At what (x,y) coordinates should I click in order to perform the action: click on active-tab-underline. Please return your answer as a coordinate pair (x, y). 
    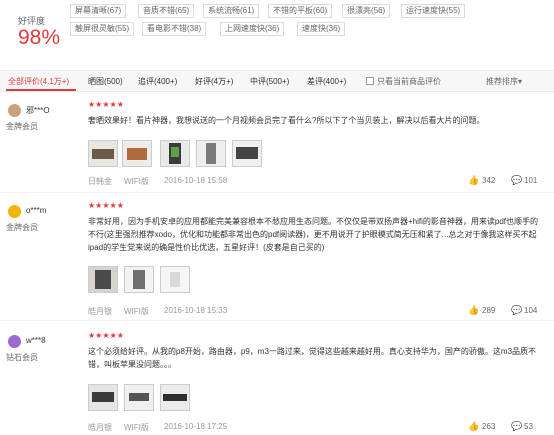
    Looking at the image, I should click on (41, 90).